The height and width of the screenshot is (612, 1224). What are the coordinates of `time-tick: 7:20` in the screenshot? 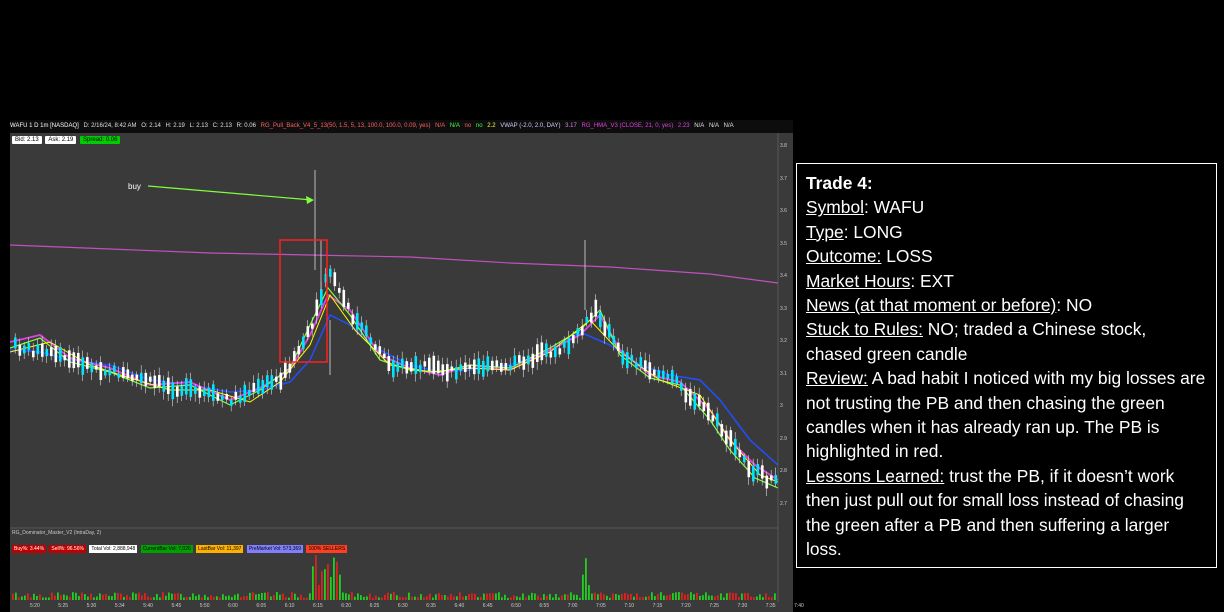 It's located at (685, 606).